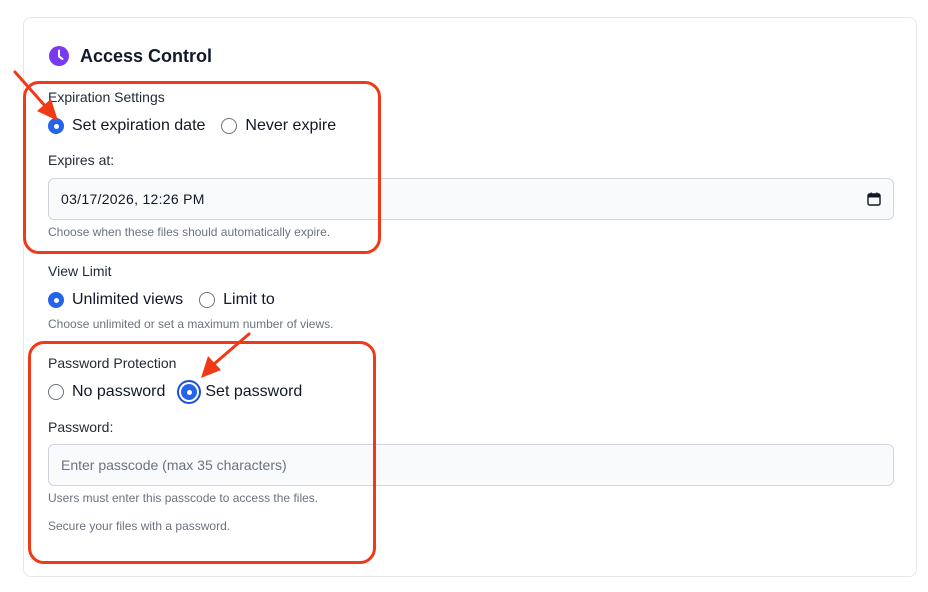 This screenshot has width=928, height=592. What do you see at coordinates (207, 300) in the screenshot?
I see `radio-button-limit-to` at bounding box center [207, 300].